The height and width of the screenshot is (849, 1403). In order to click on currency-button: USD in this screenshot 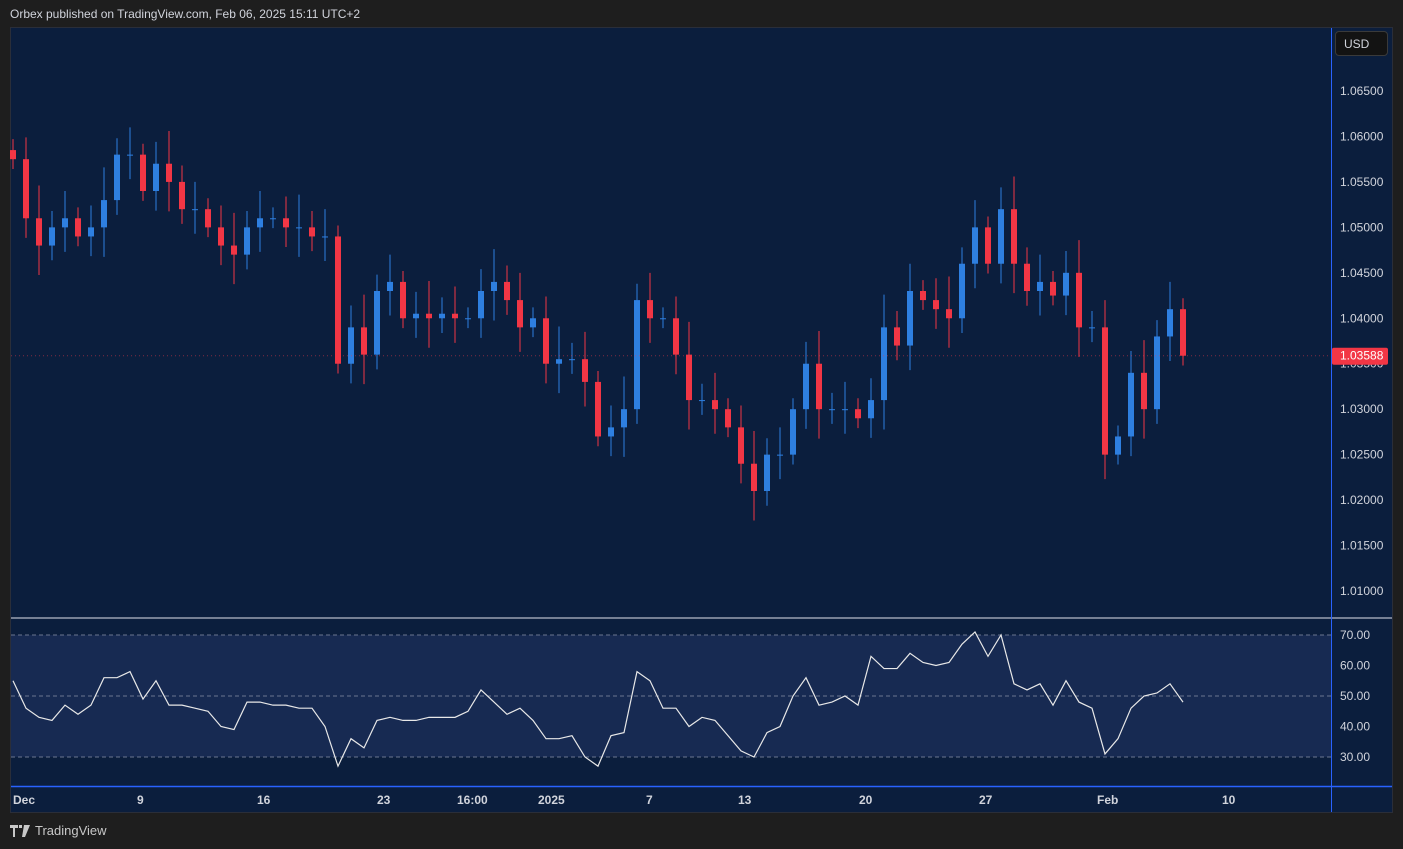, I will do `click(1361, 43)`.